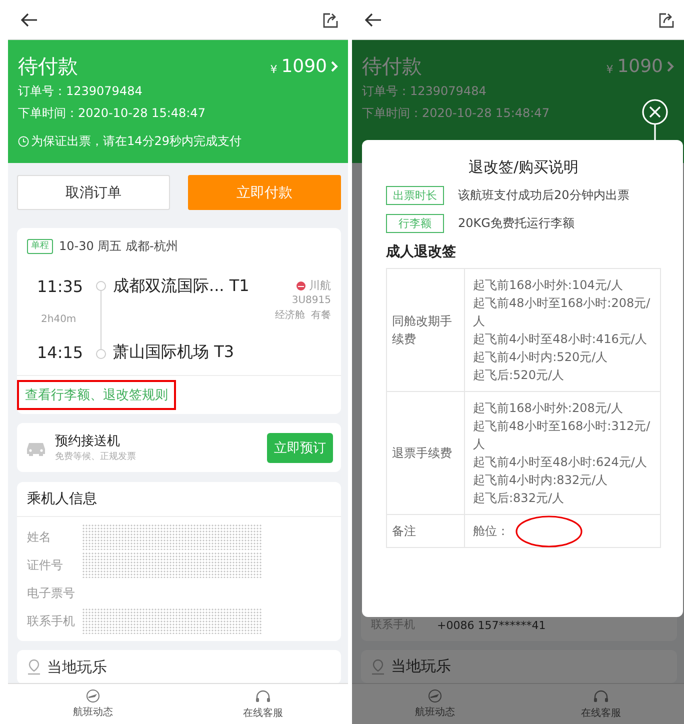  What do you see at coordinates (320, 285) in the screenshot?
I see `airline-name: 川航` at bounding box center [320, 285].